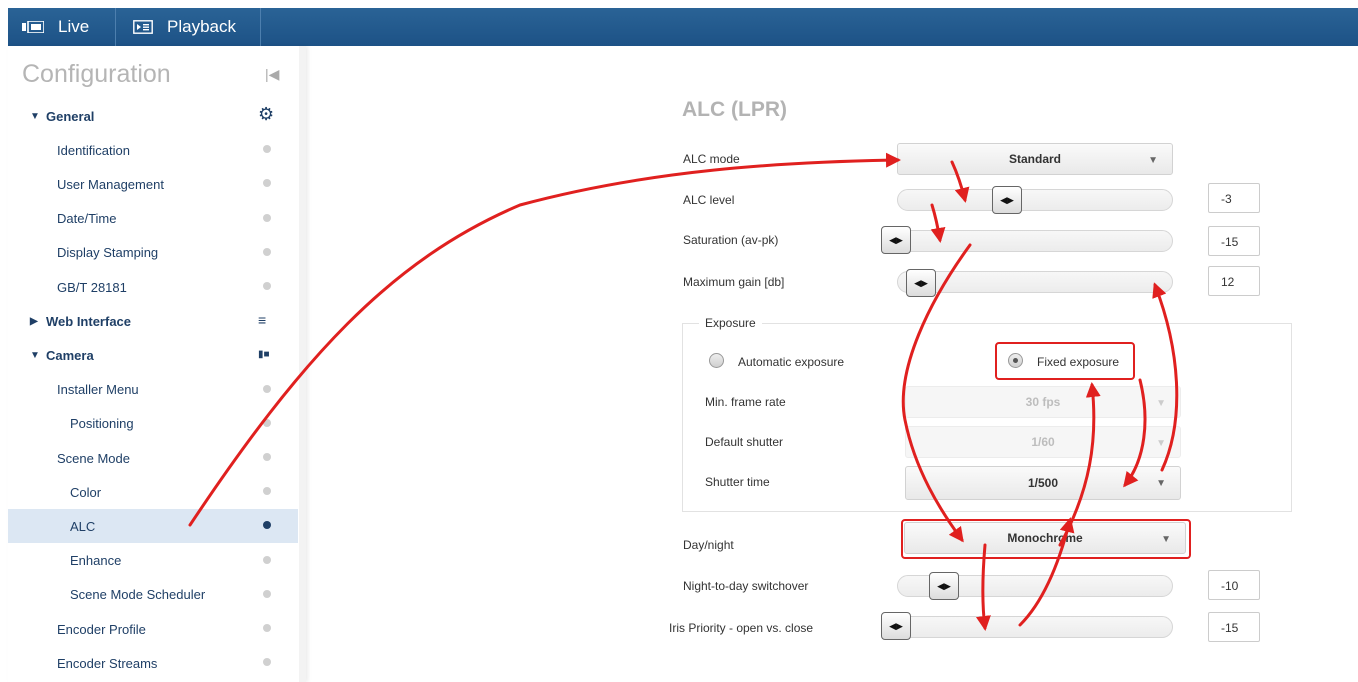 Image resolution: width=1358 pixels, height=682 pixels. Describe the element at coordinates (709, 200) in the screenshot. I see `alc-level-label: ALC level` at that location.